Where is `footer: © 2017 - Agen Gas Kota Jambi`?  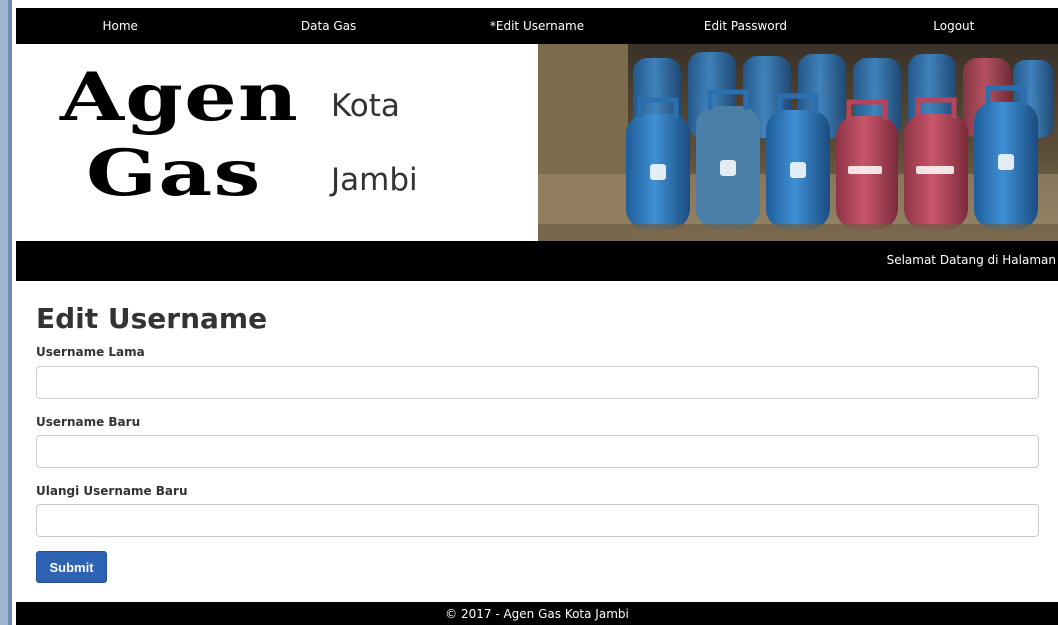
footer: © 2017 - Agen Gas Kota Jambi is located at coordinates (537, 613).